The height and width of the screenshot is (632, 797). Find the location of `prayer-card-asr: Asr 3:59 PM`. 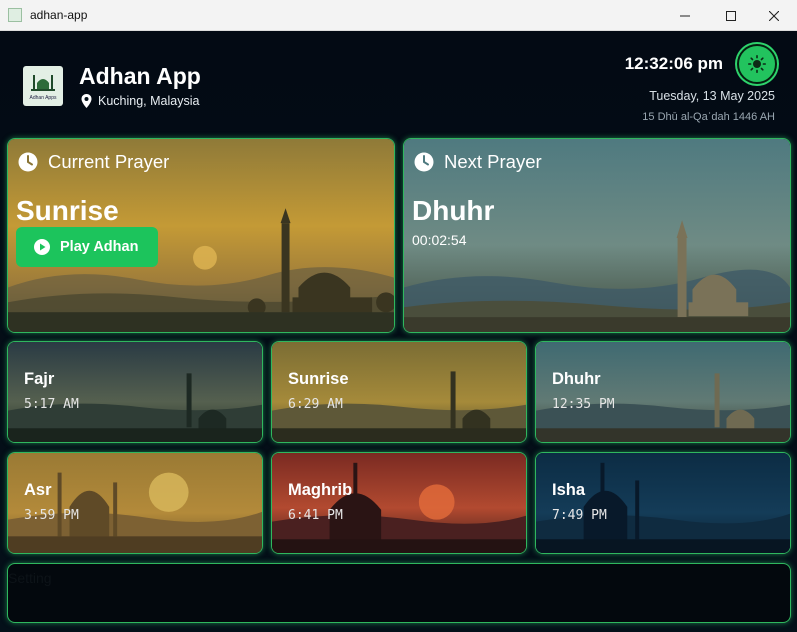

prayer-card-asr: Asr 3:59 PM is located at coordinates (135, 503).